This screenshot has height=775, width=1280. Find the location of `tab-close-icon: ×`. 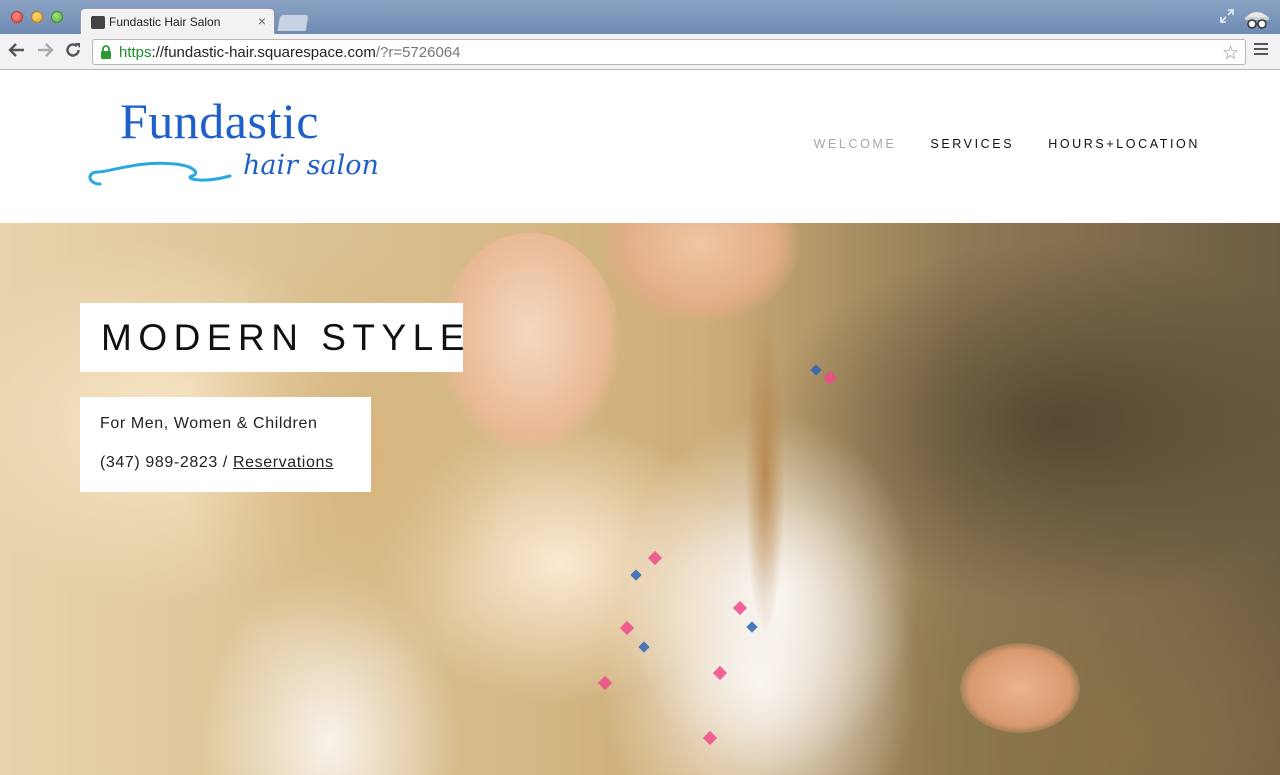

tab-close-icon: × is located at coordinates (262, 21).